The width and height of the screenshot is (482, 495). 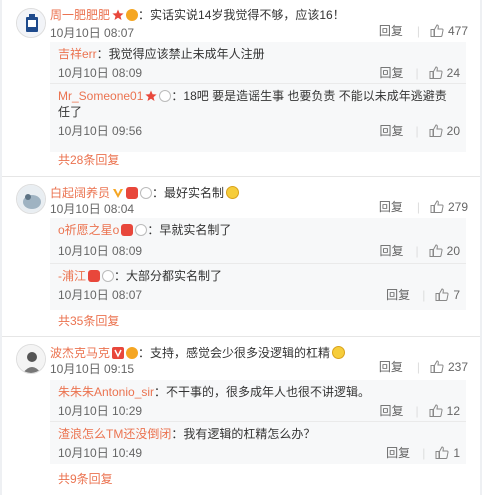 I want to click on like-count: 279, so click(x=457, y=207).